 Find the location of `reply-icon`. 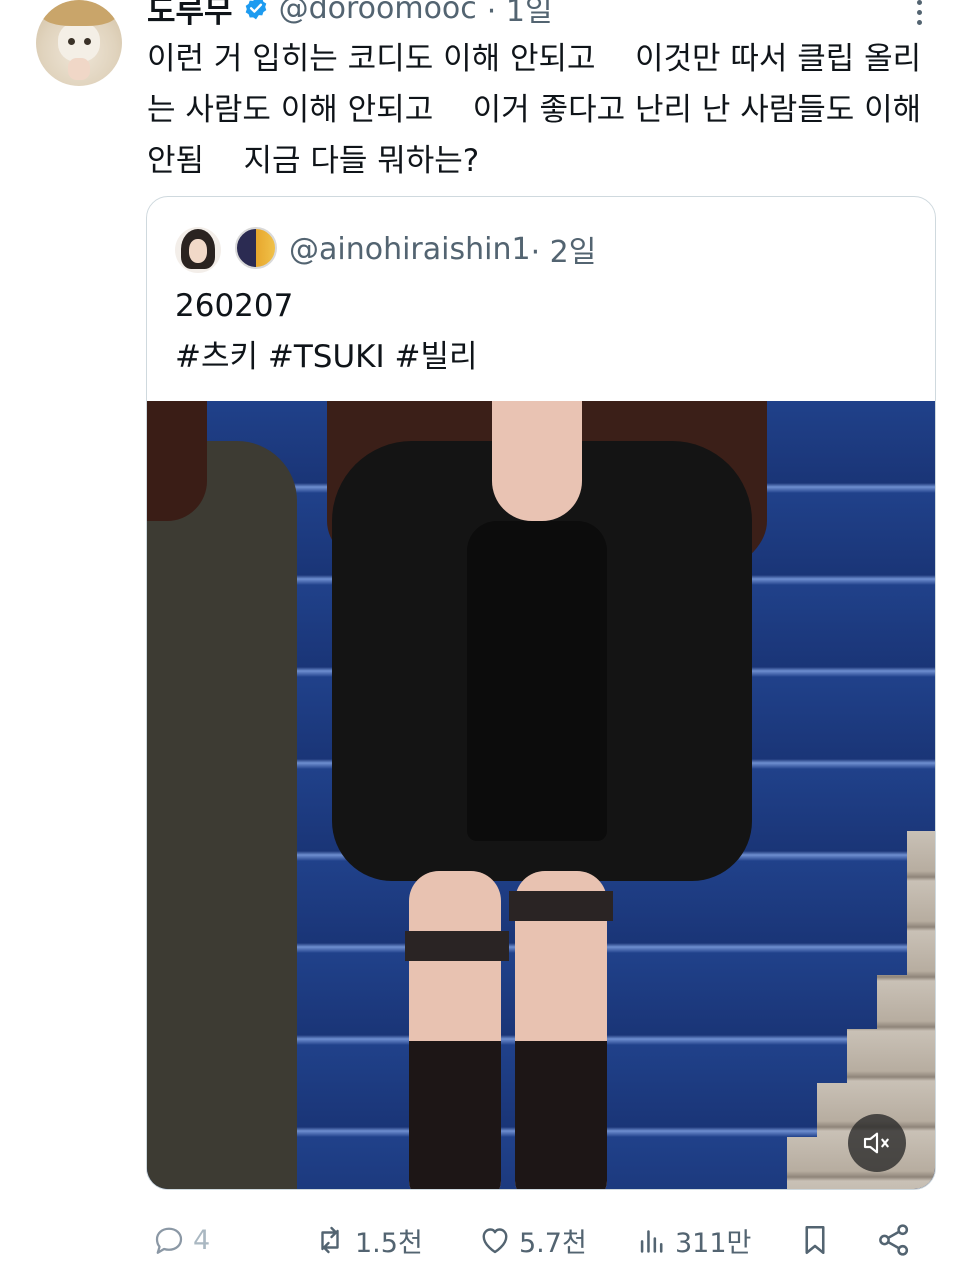

reply-icon is located at coordinates (169, 1240).